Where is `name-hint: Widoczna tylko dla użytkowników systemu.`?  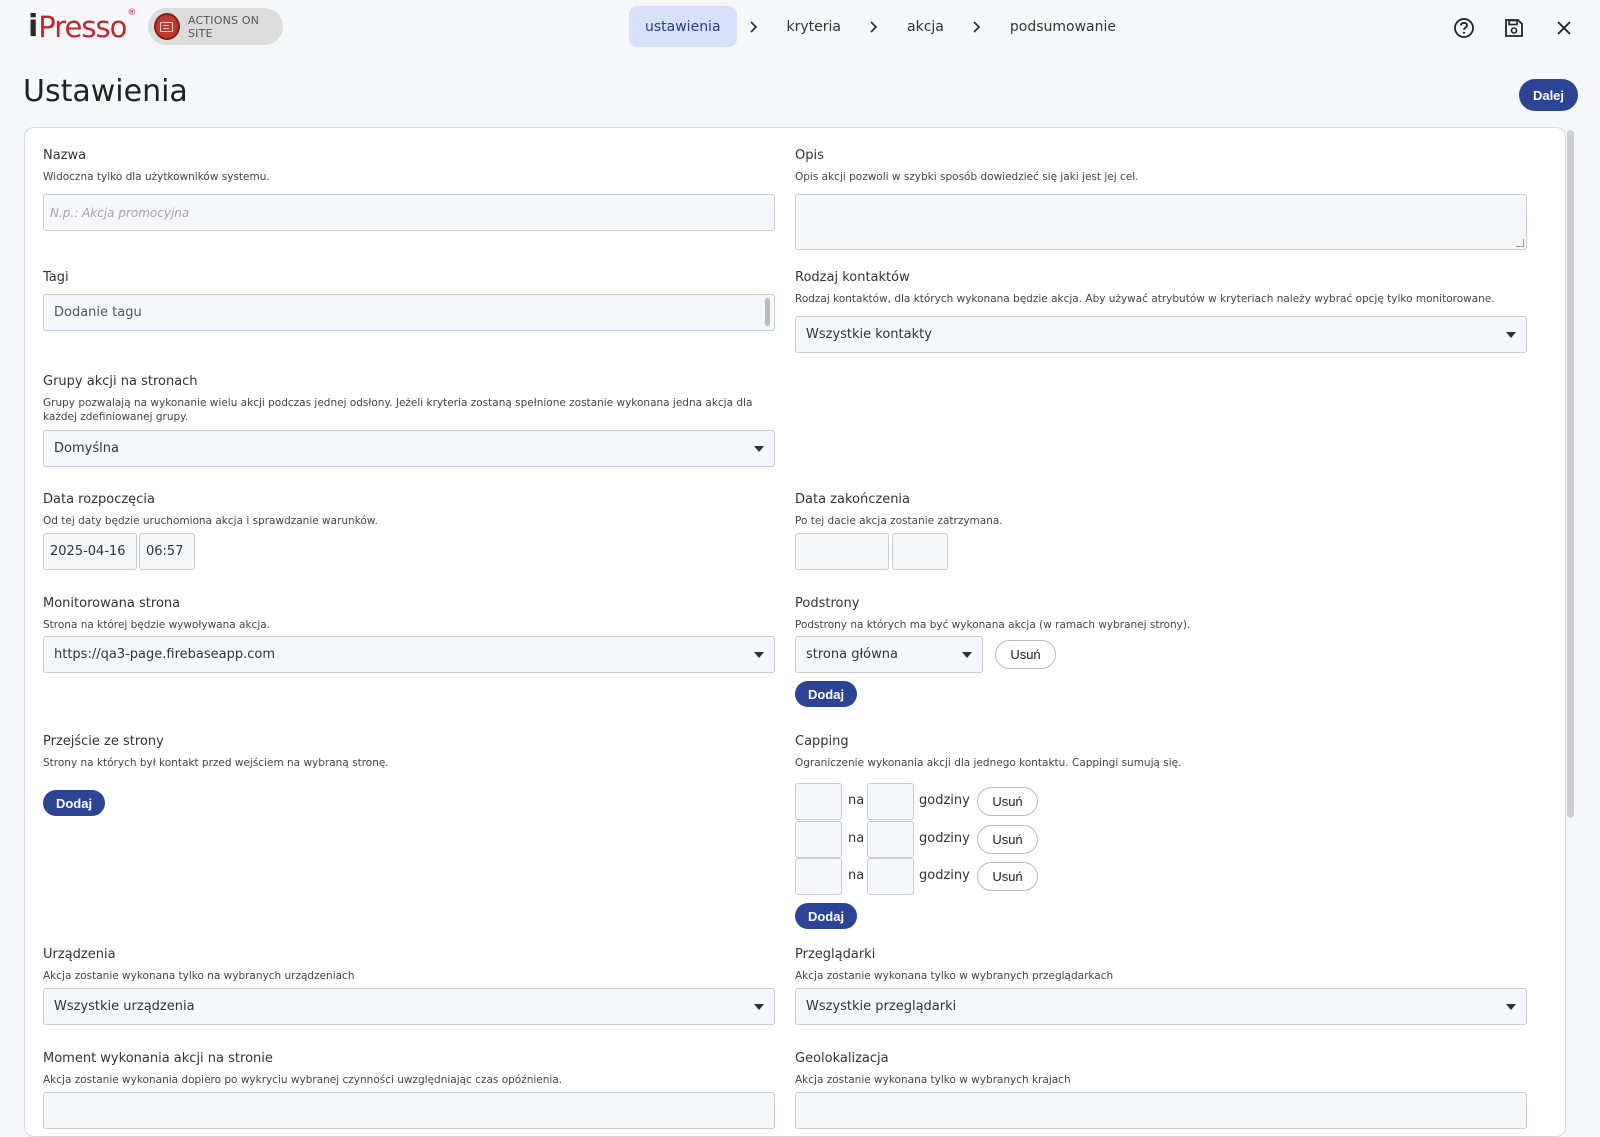
name-hint: Widoczna tylko dla użytkowników systemu. is located at coordinates (156, 177).